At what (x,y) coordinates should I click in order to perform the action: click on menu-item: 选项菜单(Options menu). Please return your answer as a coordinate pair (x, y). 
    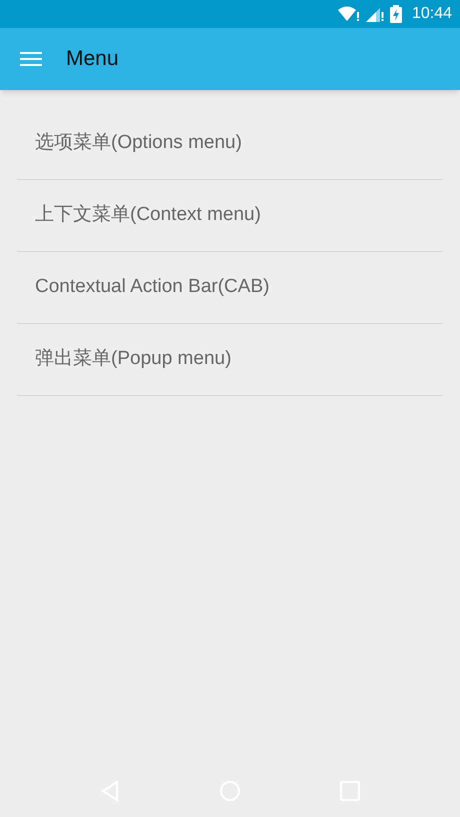
    Looking at the image, I should click on (230, 144).